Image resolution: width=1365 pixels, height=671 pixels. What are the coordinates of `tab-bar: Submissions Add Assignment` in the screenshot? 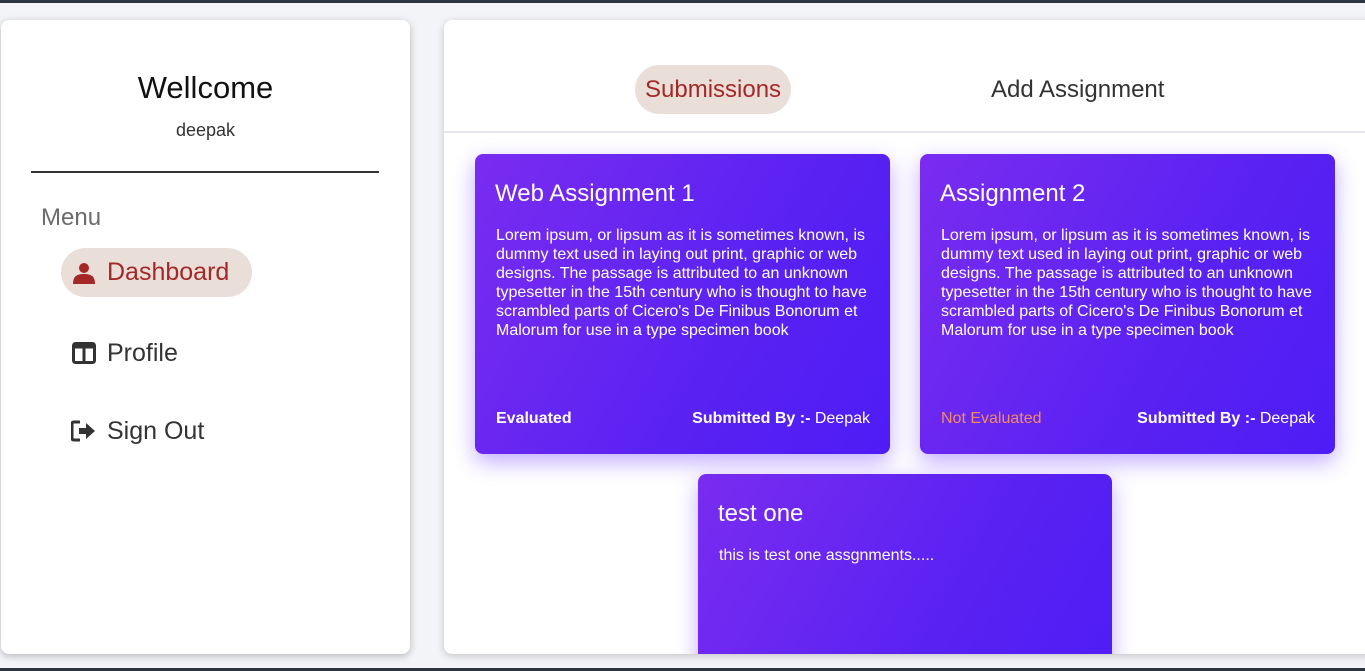 It's located at (904, 76).